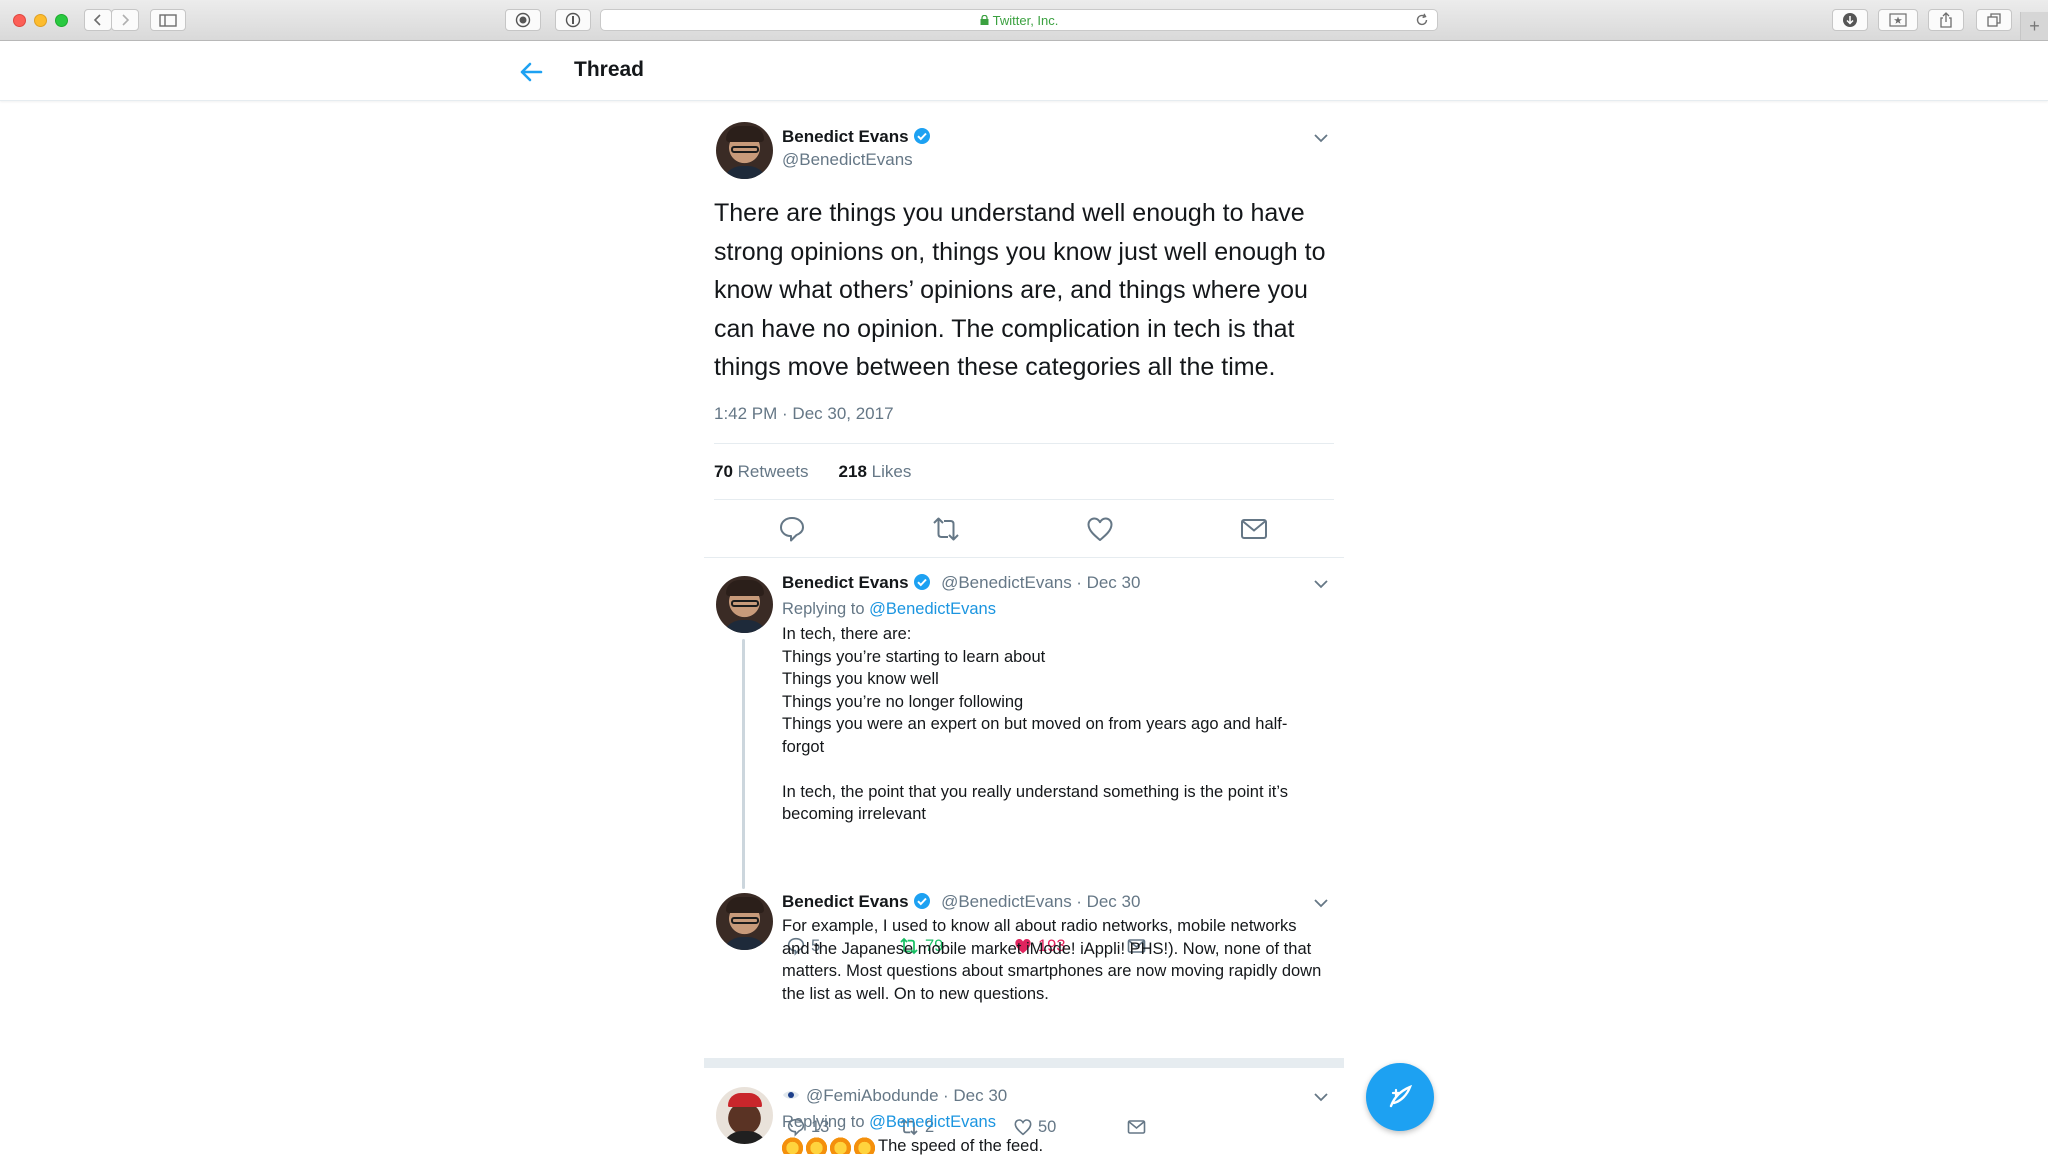  What do you see at coordinates (1422, 20) in the screenshot?
I see `reload-icon` at bounding box center [1422, 20].